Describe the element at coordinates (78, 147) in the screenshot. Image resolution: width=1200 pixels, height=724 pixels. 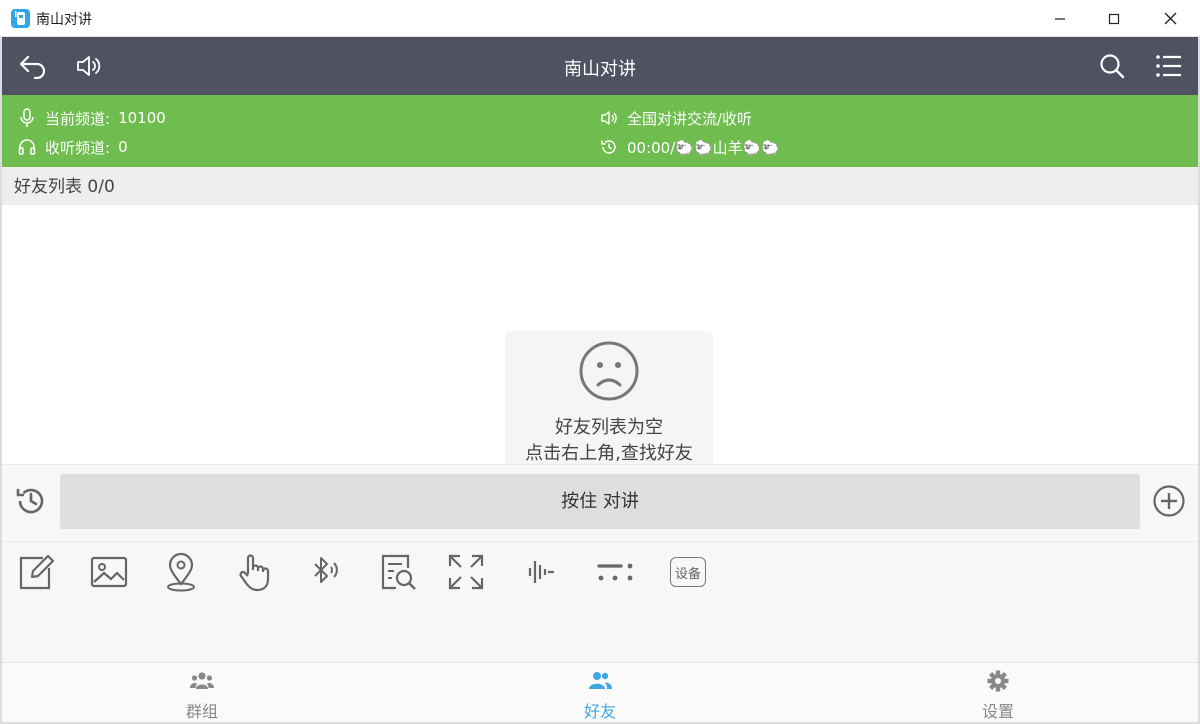
I see `listen-channel-label: 收听频道:` at that location.